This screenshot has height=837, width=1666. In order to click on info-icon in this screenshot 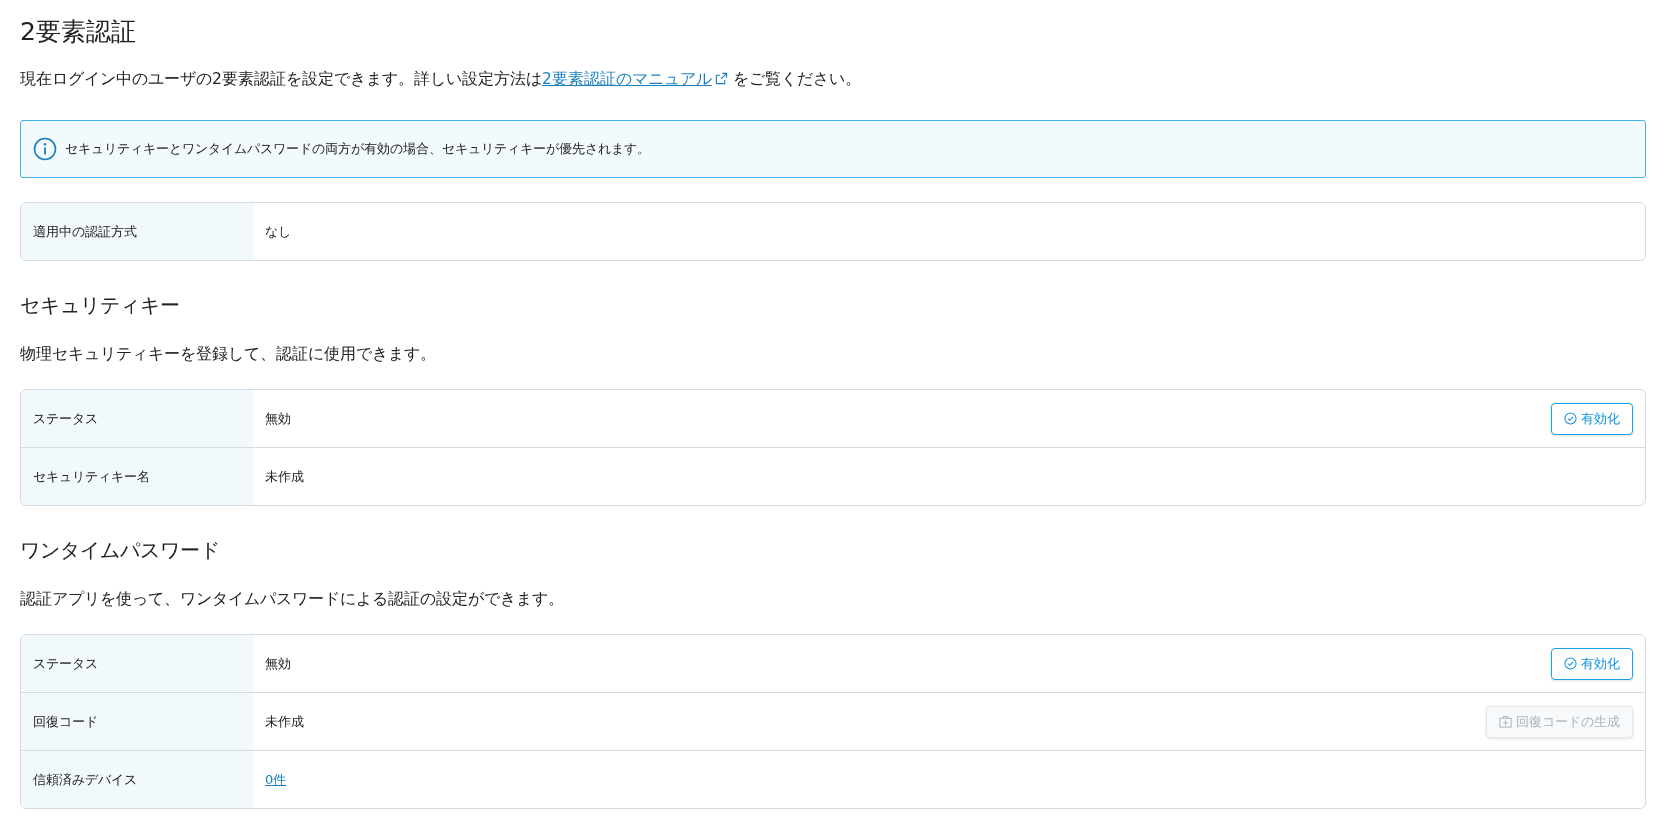, I will do `click(45, 149)`.